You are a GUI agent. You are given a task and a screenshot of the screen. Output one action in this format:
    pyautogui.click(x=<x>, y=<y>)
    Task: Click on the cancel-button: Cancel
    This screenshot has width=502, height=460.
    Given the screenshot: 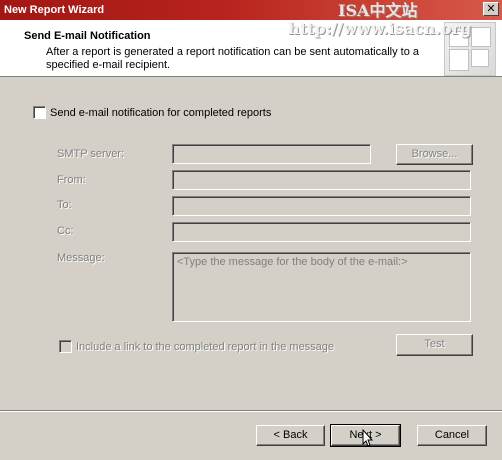 What is the action you would take?
    pyautogui.click(x=452, y=435)
    